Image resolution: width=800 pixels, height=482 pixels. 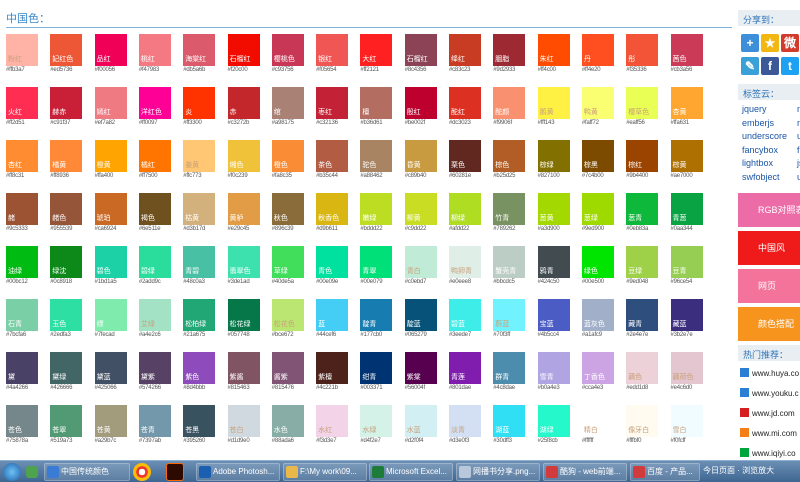 What do you see at coordinates (769, 286) in the screenshot?
I see `promo-button: 网页` at bounding box center [769, 286].